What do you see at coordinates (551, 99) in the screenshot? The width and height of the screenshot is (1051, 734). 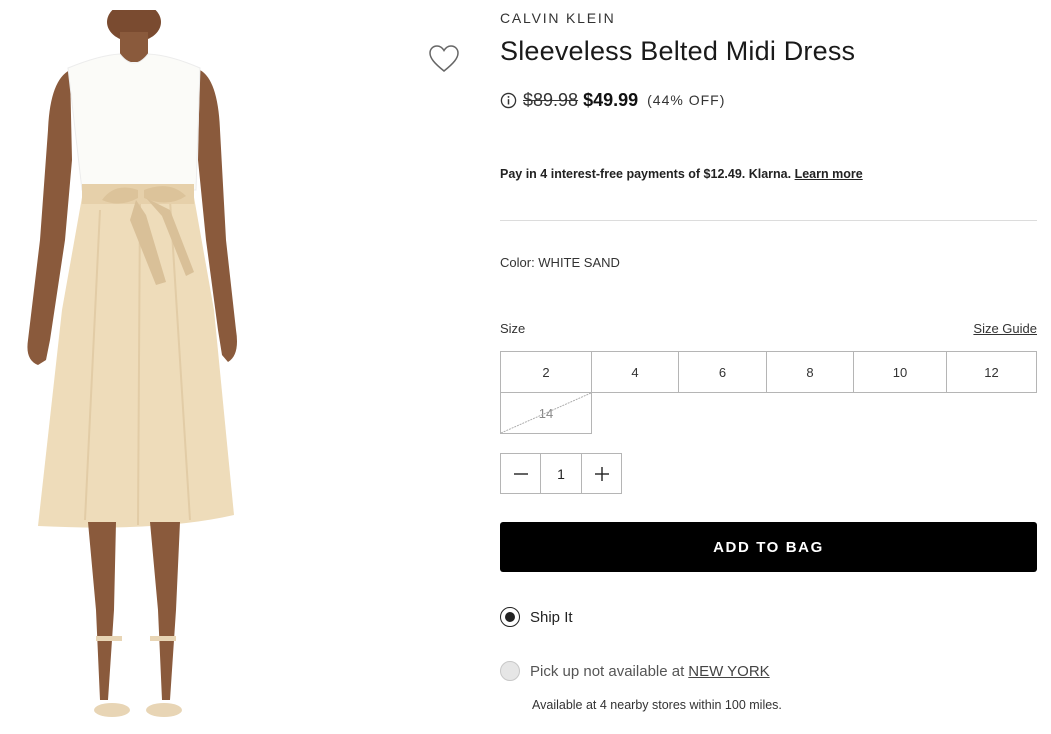 I see `original-price: $89.98` at bounding box center [551, 99].